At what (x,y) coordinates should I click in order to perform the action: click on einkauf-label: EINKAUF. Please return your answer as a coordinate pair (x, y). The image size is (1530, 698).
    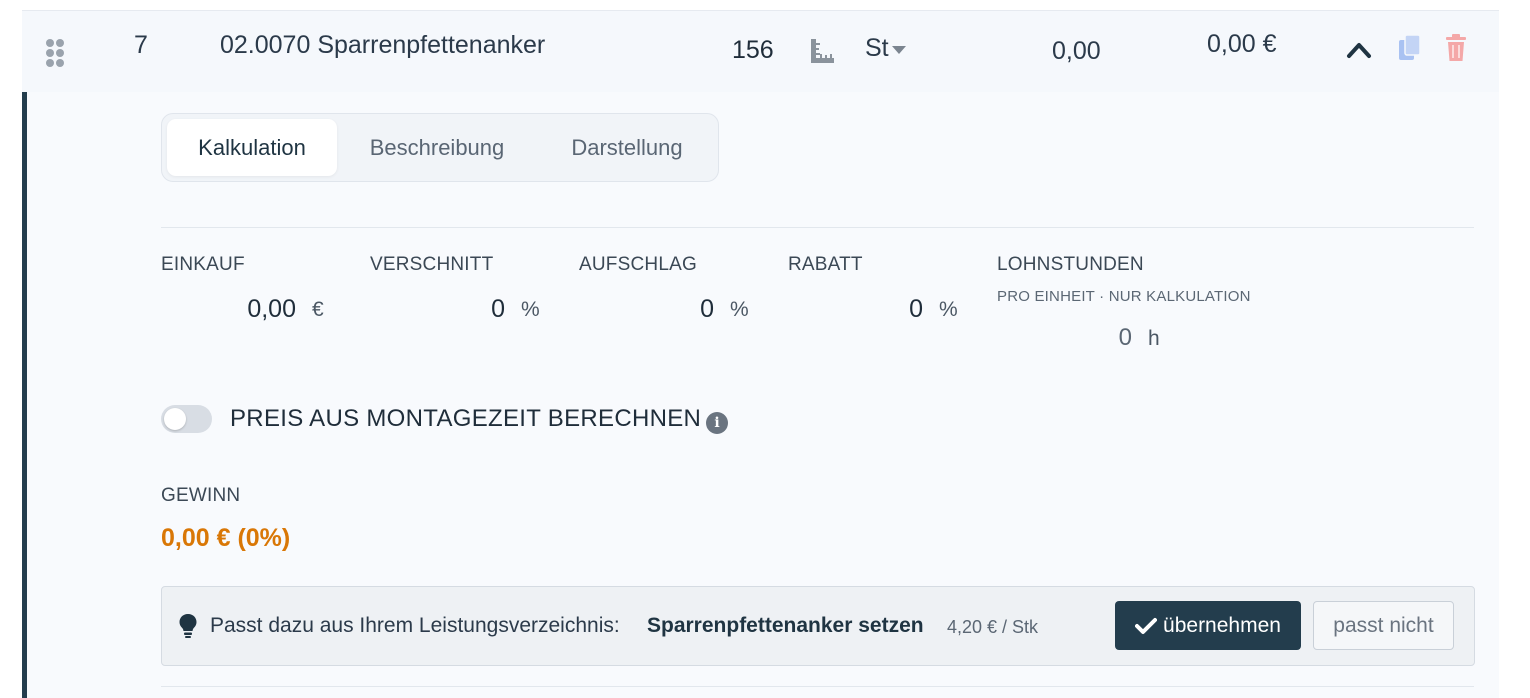
    Looking at the image, I should click on (203, 264).